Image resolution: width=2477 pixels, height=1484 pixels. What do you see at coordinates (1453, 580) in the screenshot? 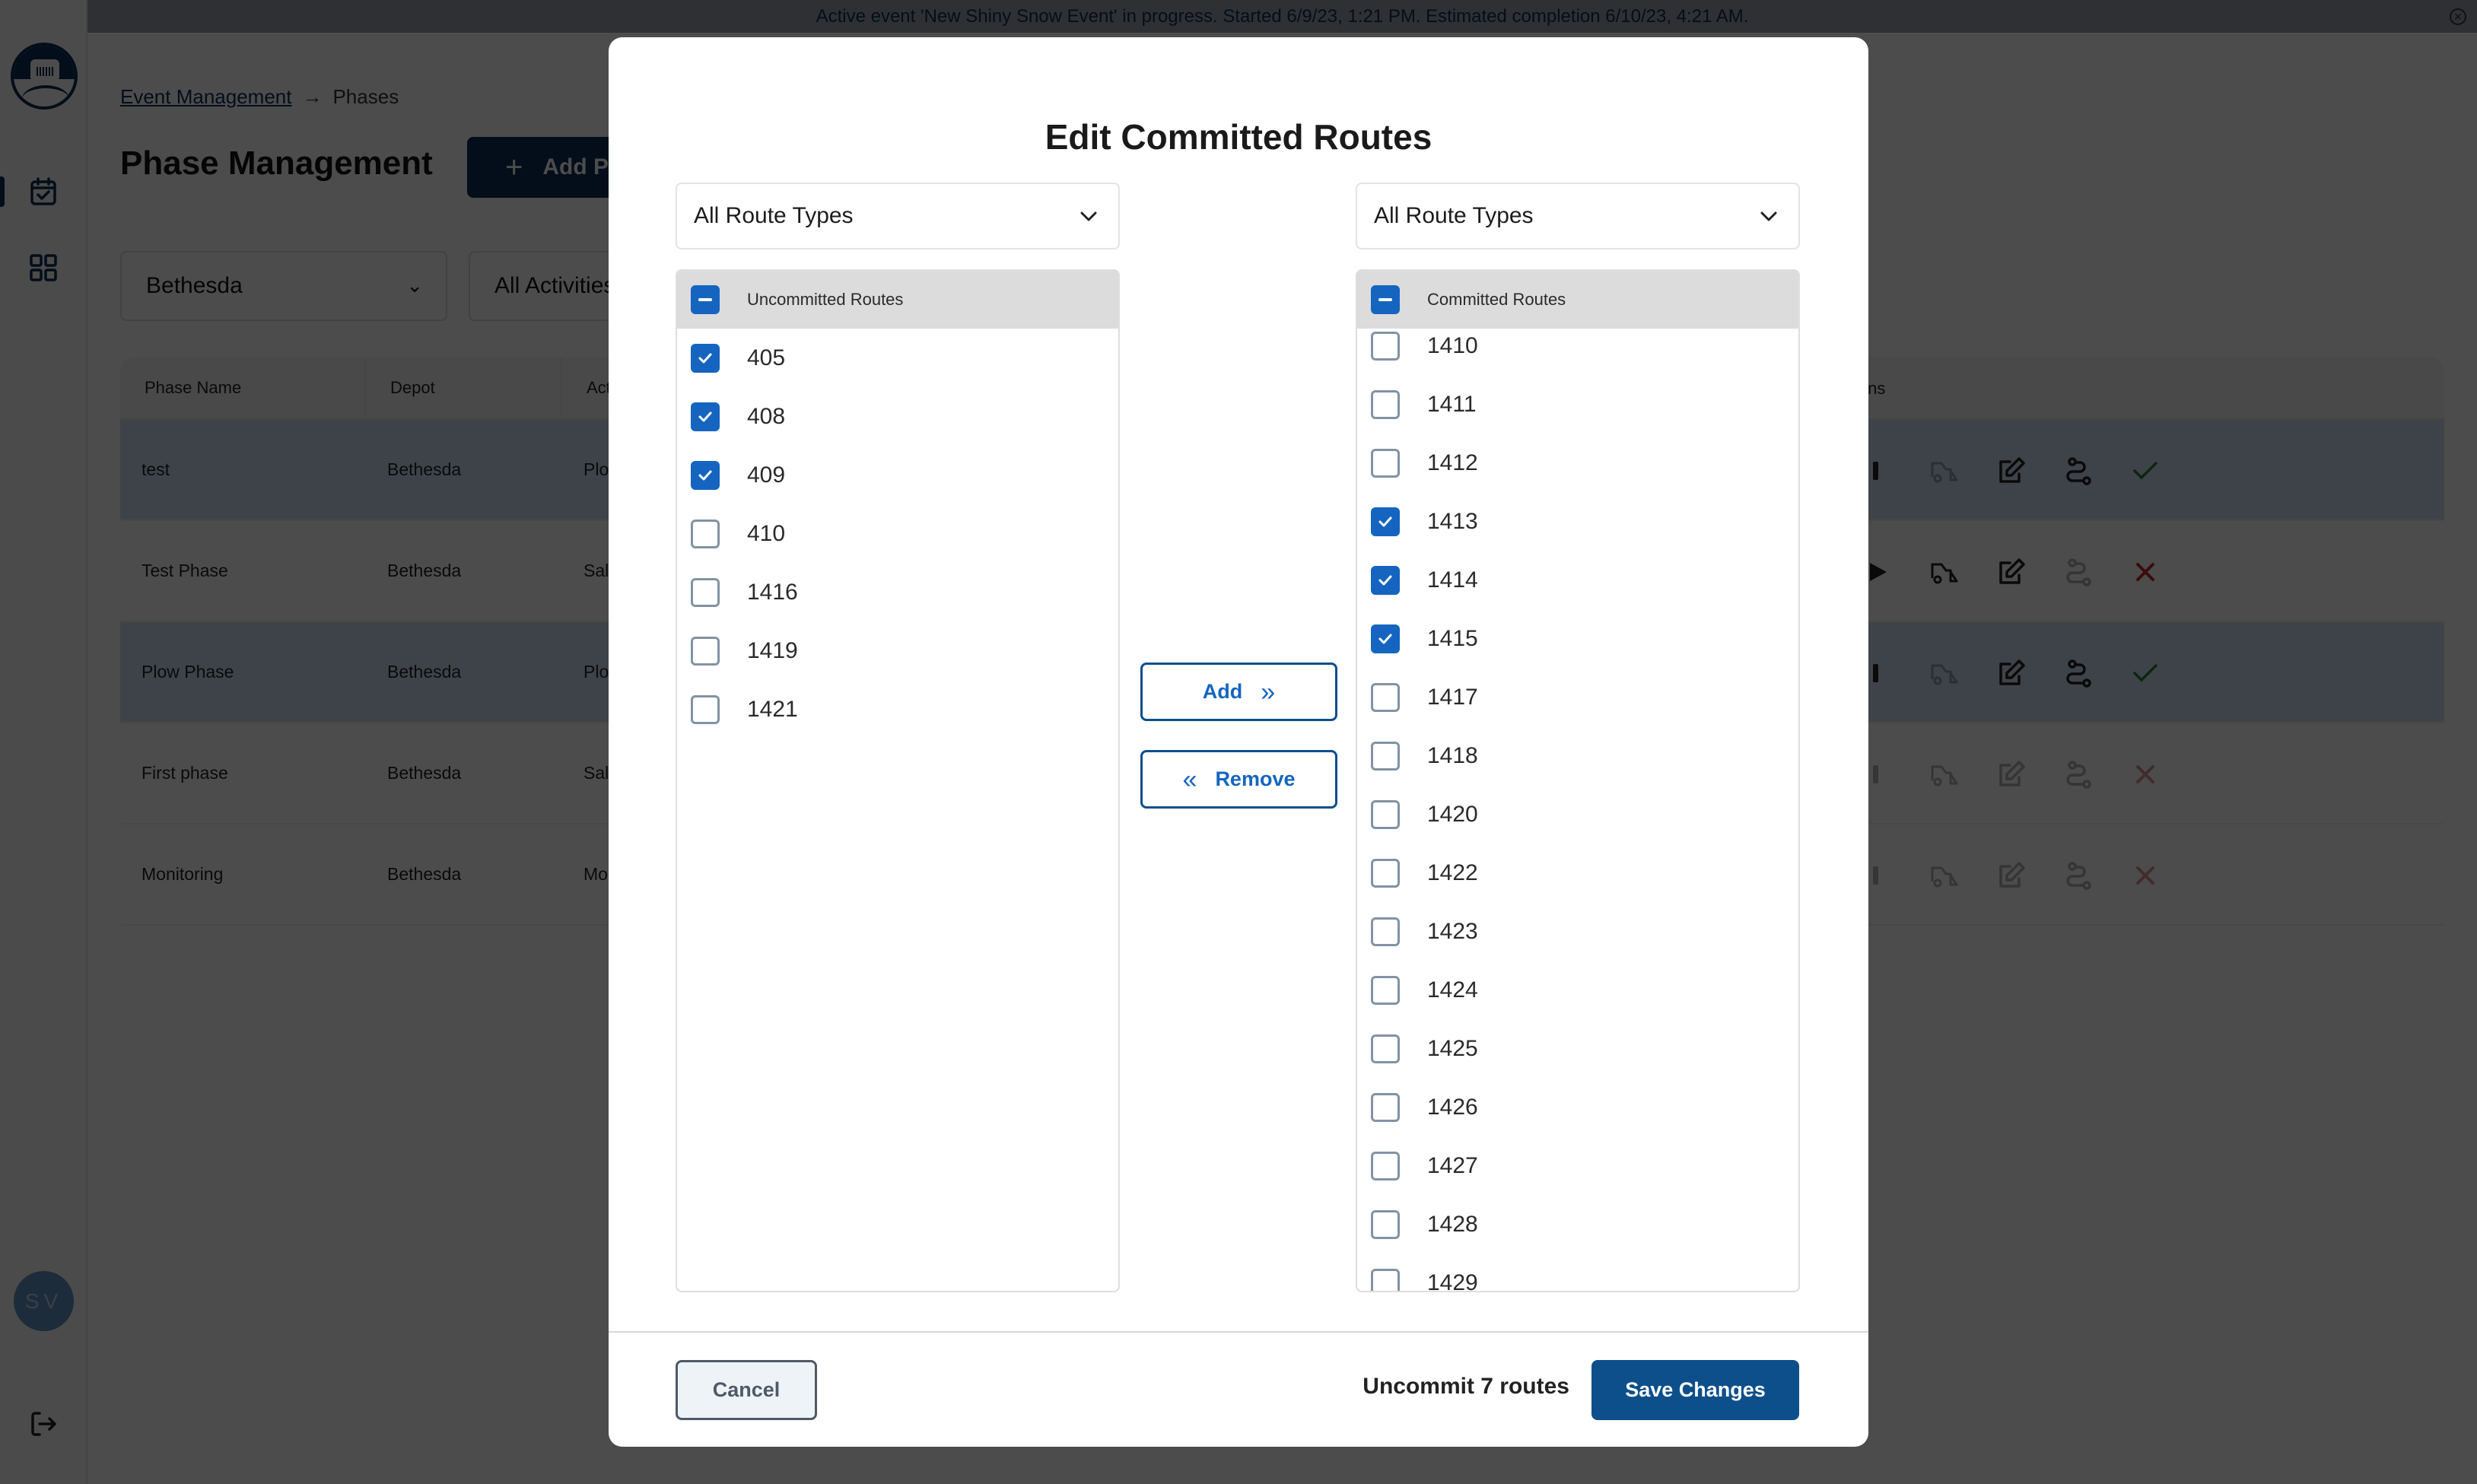
I see `route-id: 1414` at bounding box center [1453, 580].